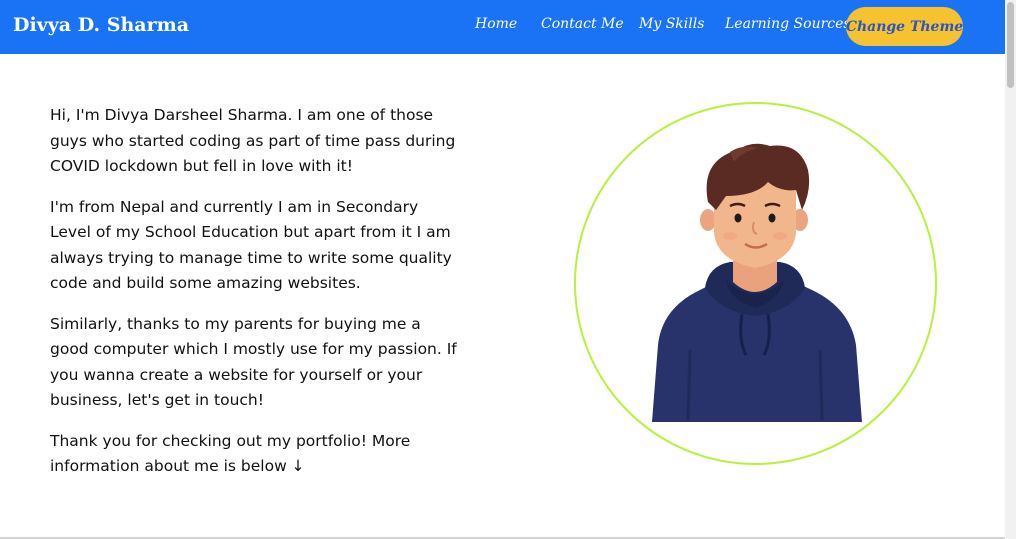 The width and height of the screenshot is (1016, 539). I want to click on change-theme-button: Change Theme, so click(904, 26).